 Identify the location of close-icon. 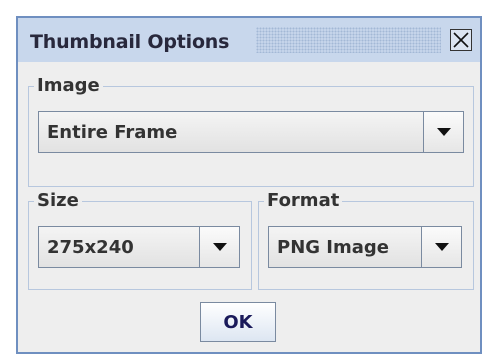
(461, 40).